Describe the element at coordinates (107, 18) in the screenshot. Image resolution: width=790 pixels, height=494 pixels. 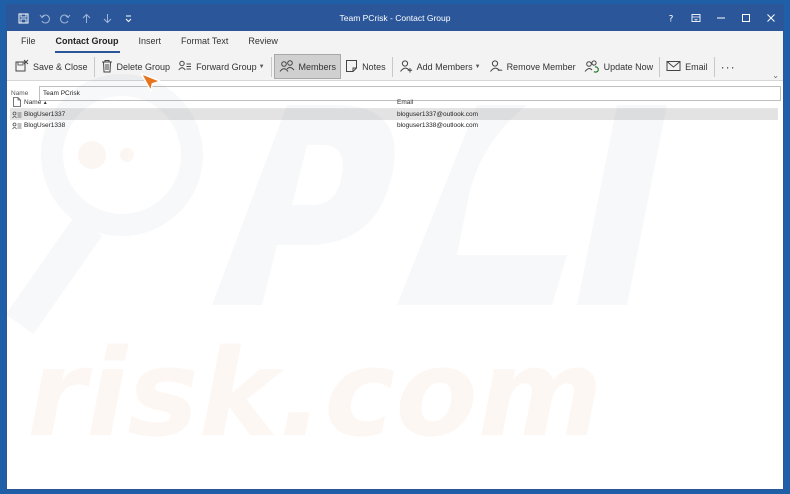
I see `down-arrow-icon` at that location.